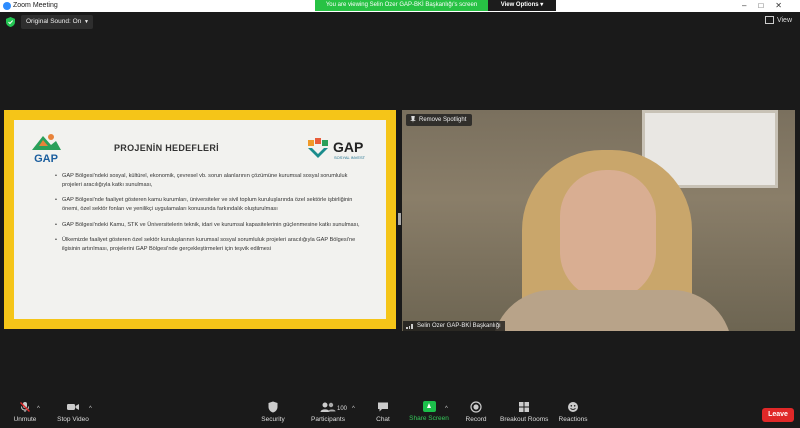  I want to click on pin-icon, so click(413, 119).